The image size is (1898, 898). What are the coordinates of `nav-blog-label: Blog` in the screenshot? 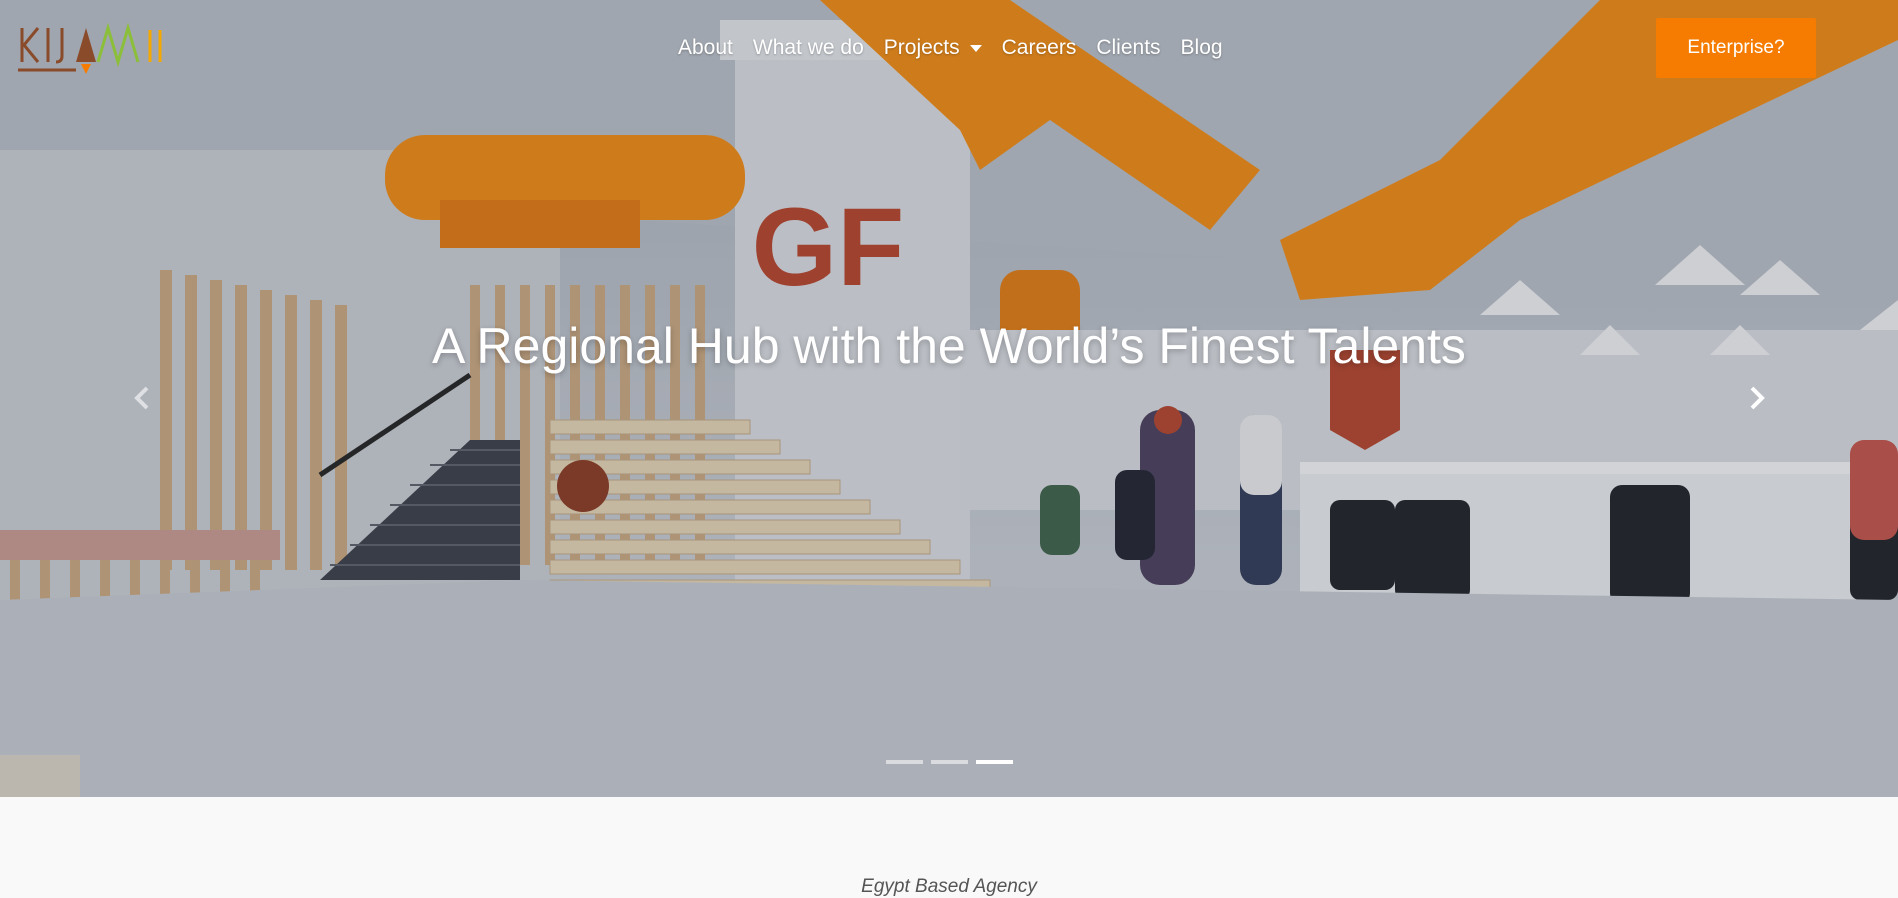 It's located at (1201, 47).